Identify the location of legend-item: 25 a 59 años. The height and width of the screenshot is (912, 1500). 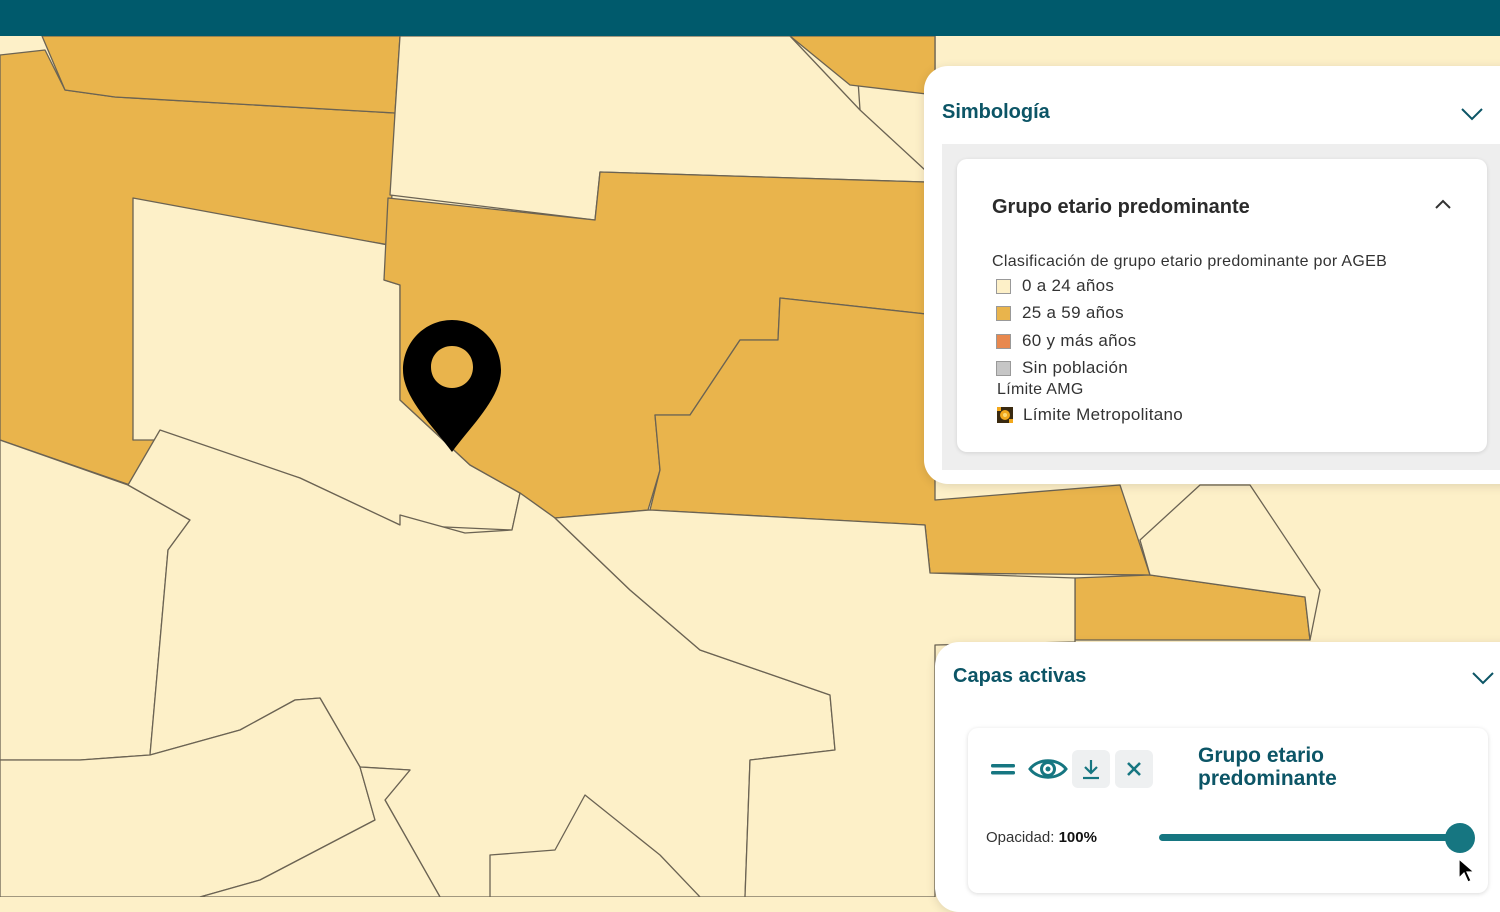
(1060, 313).